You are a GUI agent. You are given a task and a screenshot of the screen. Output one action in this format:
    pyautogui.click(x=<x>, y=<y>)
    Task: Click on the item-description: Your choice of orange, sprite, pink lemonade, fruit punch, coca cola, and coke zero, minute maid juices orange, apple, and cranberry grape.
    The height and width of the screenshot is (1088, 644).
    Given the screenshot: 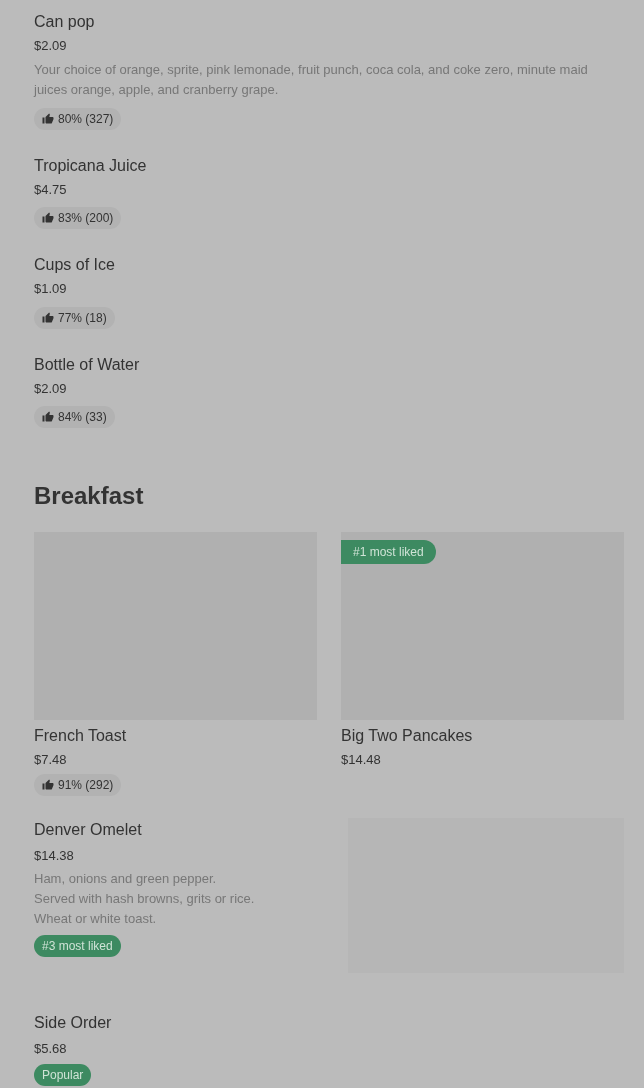 What is the action you would take?
    pyautogui.click(x=311, y=79)
    